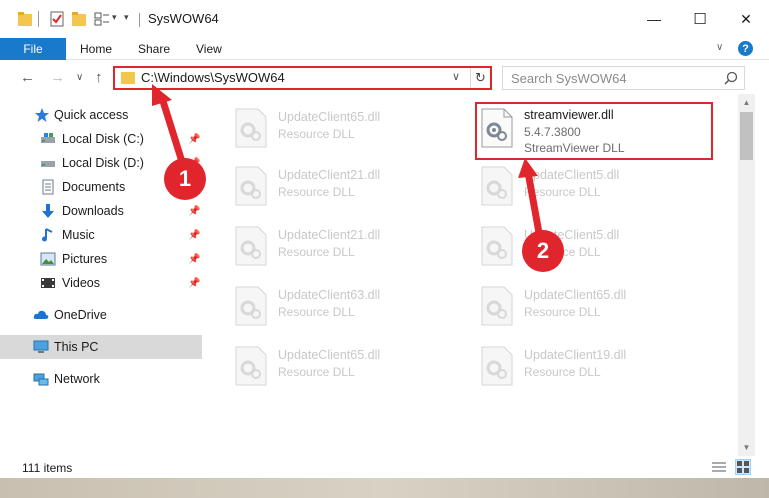 The height and width of the screenshot is (498, 769). I want to click on close-button: ✕, so click(746, 19).